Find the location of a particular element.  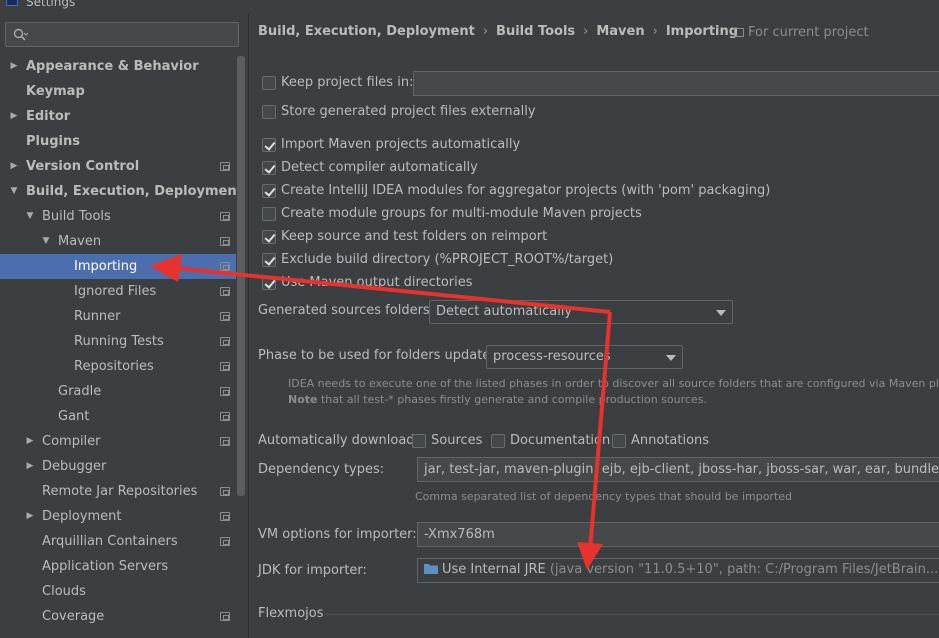

auto-download-label: Automatically download: is located at coordinates (338, 440).